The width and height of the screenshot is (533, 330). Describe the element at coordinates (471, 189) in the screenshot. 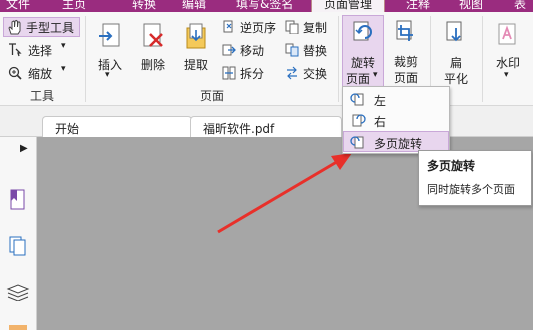

I see `tooltip-description: 同时旋转多个页面` at that location.